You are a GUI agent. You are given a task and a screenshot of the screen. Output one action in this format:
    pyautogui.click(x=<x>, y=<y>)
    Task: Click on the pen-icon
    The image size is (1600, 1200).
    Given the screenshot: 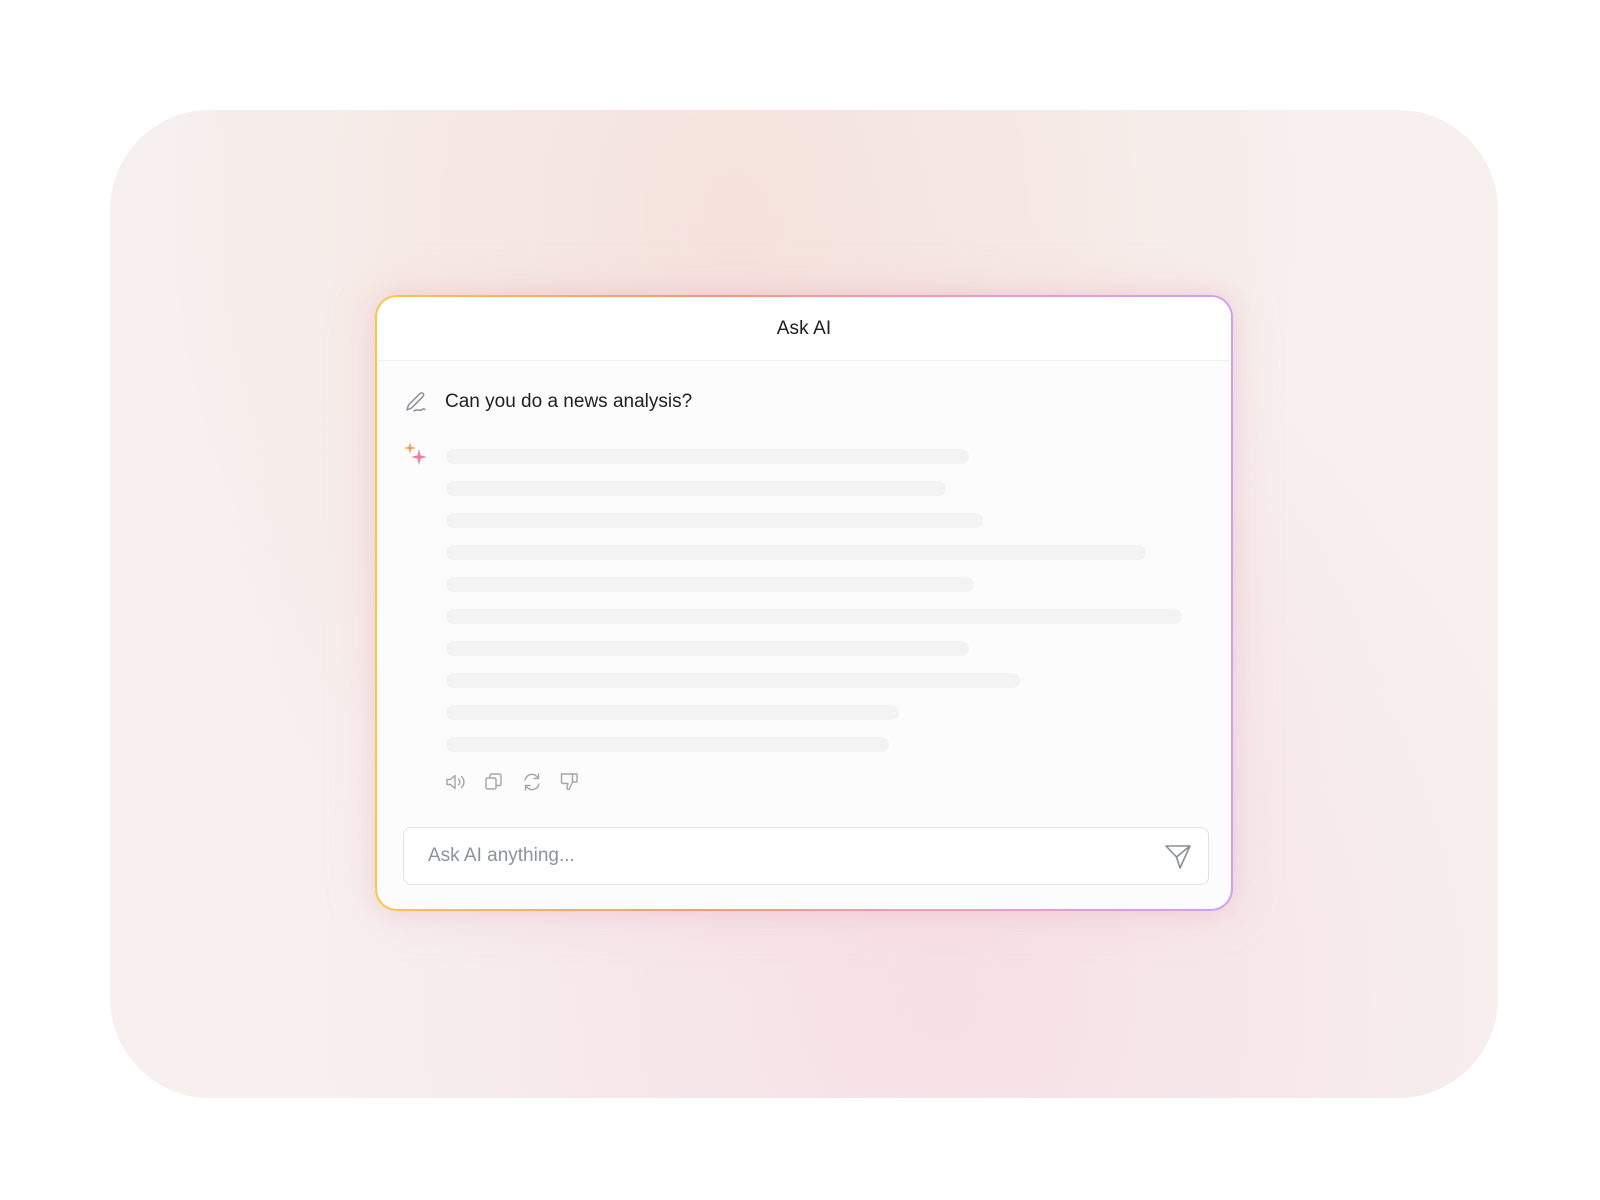 What is the action you would take?
    pyautogui.click(x=416, y=402)
    